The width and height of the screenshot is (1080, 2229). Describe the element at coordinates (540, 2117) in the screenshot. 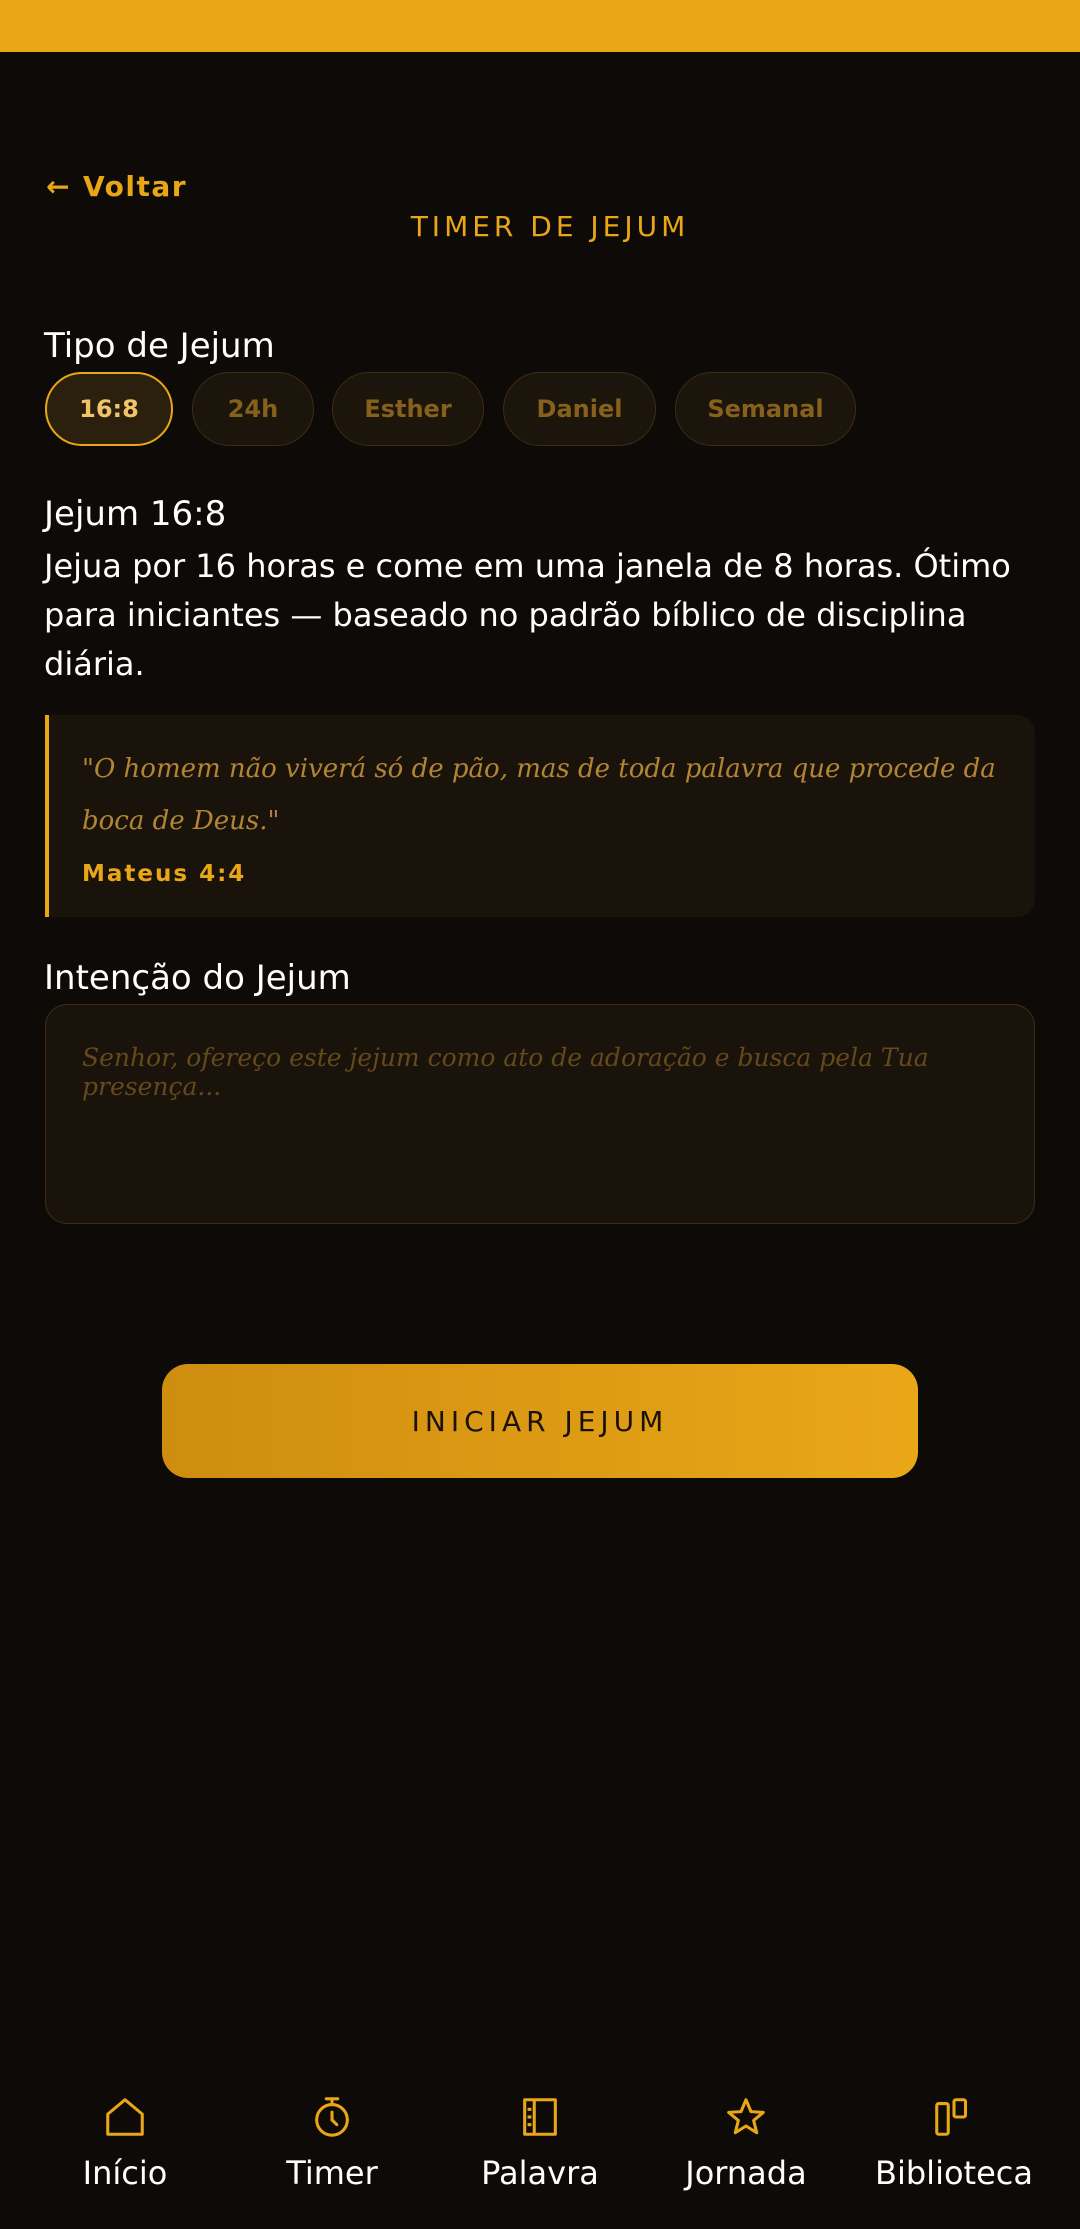

I see `book-icon` at that location.